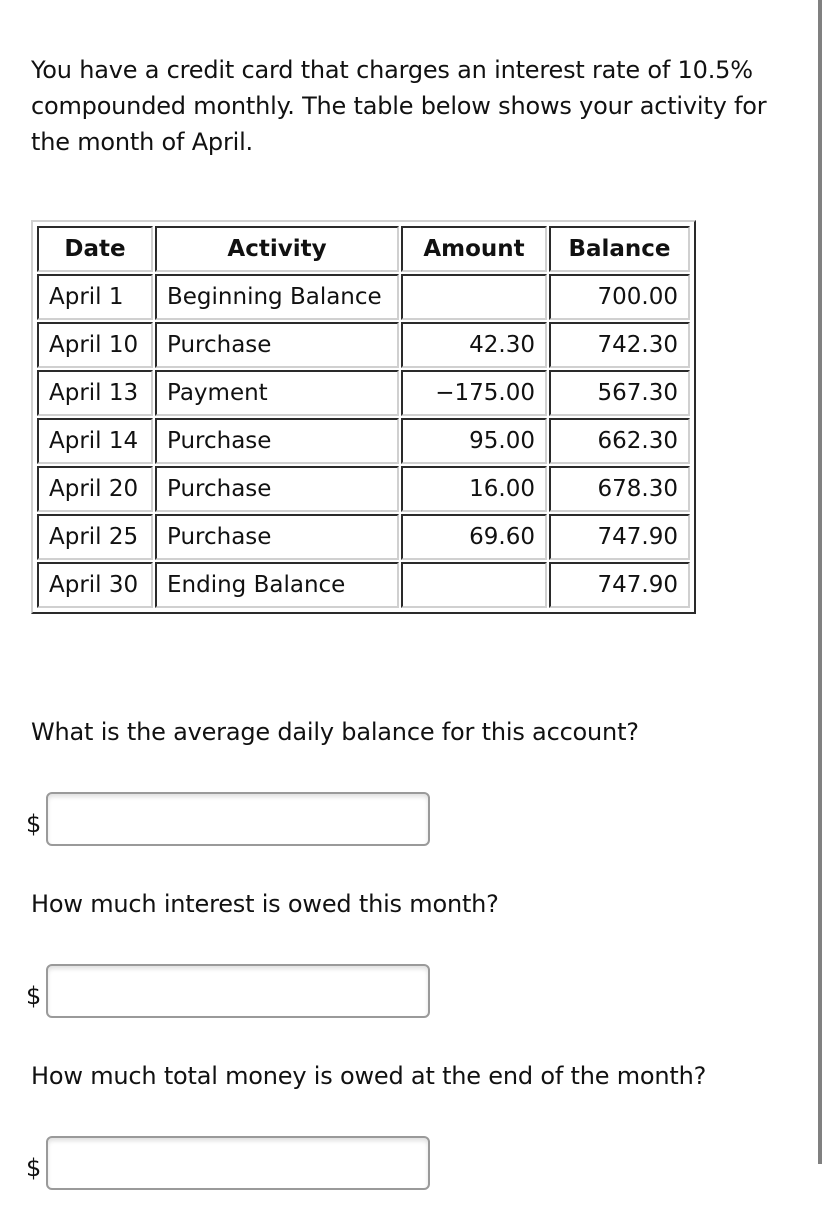 This screenshot has height=1217, width=828. What do you see at coordinates (277, 585) in the screenshot?
I see `cell-activity: Ending Balance` at bounding box center [277, 585].